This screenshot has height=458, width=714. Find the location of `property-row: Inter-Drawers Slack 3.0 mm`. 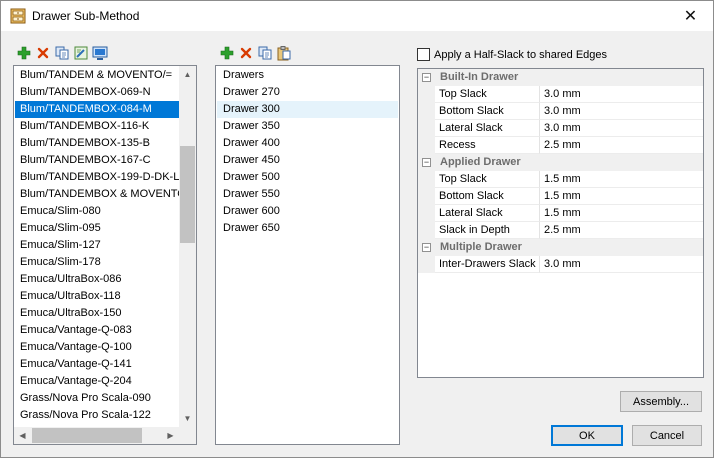

property-row: Inter-Drawers Slack 3.0 mm is located at coordinates (560, 264).